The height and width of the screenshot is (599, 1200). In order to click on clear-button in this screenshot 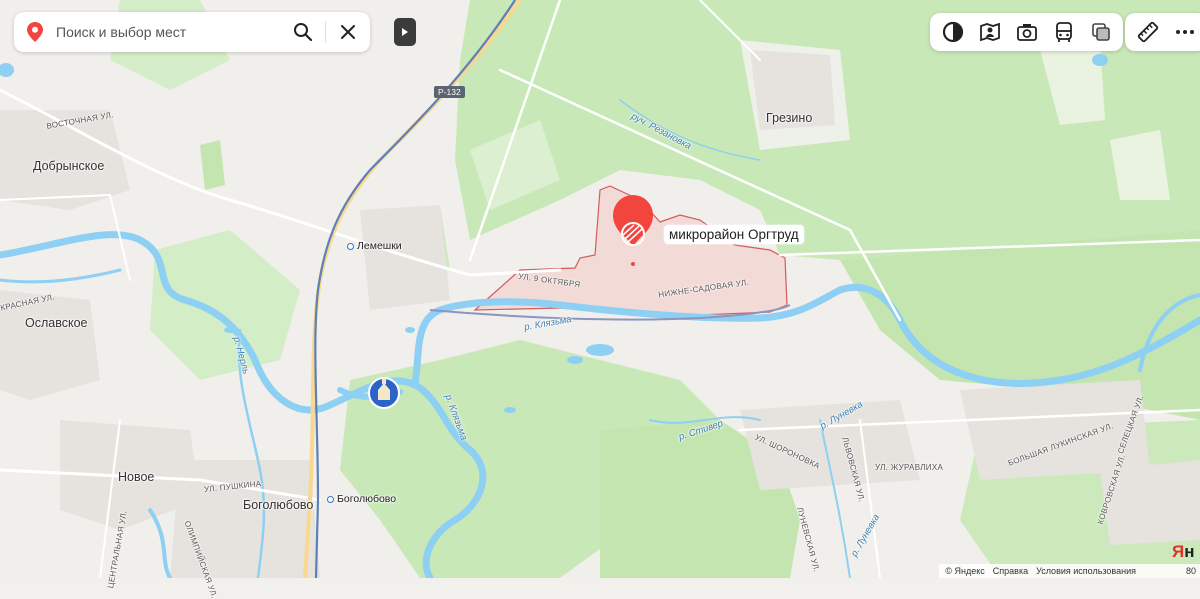, I will do `click(348, 32)`.